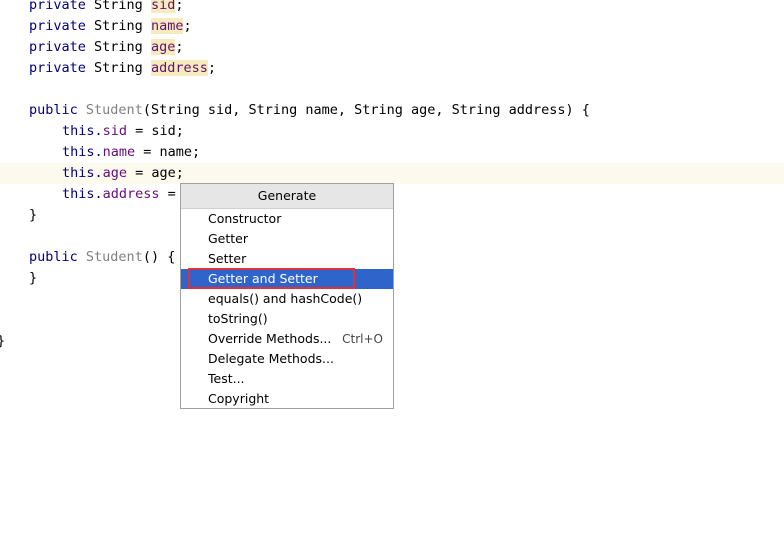 This screenshot has width=784, height=556. Describe the element at coordinates (131, 152) in the screenshot. I see `code-line-assign-name: this.name = name;` at that location.